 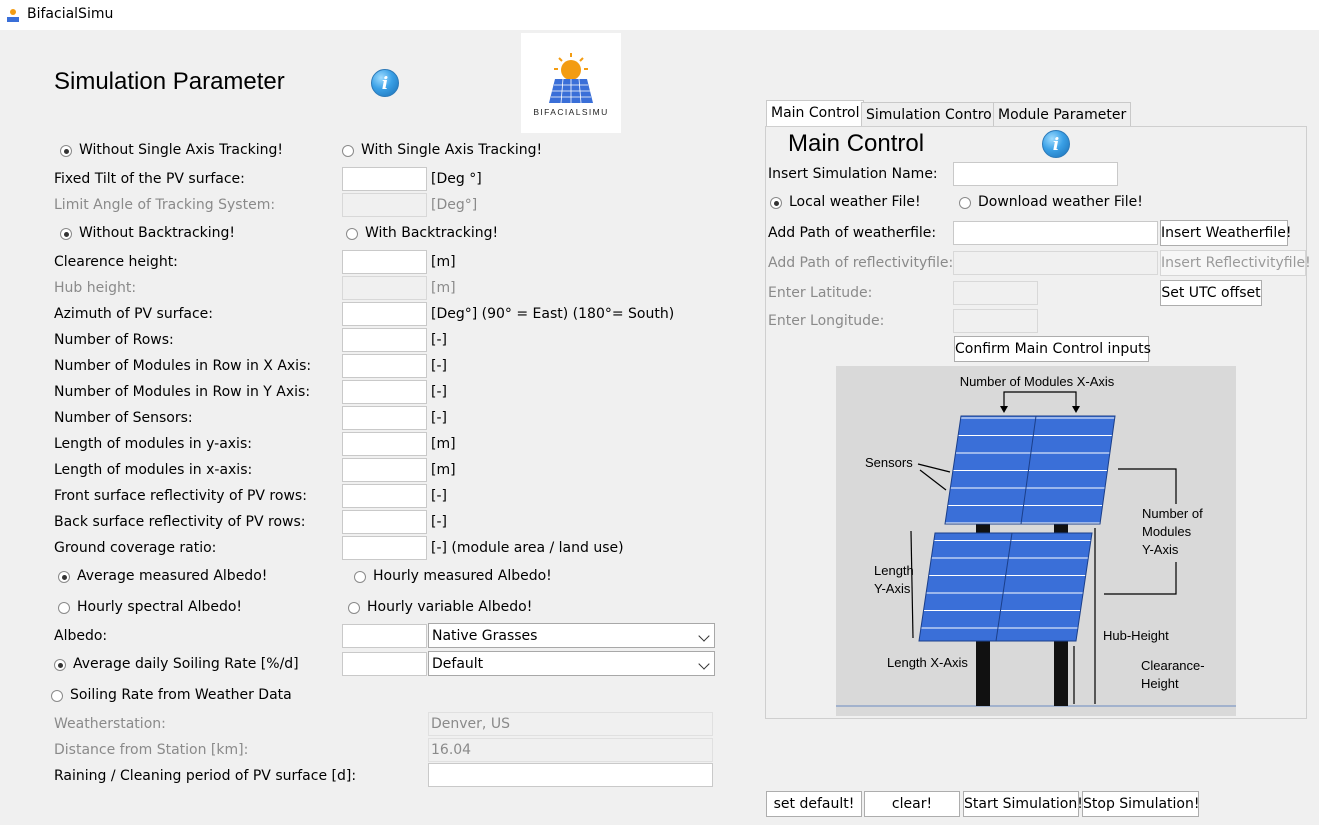 I want to click on soiling-input, so click(x=384, y=664).